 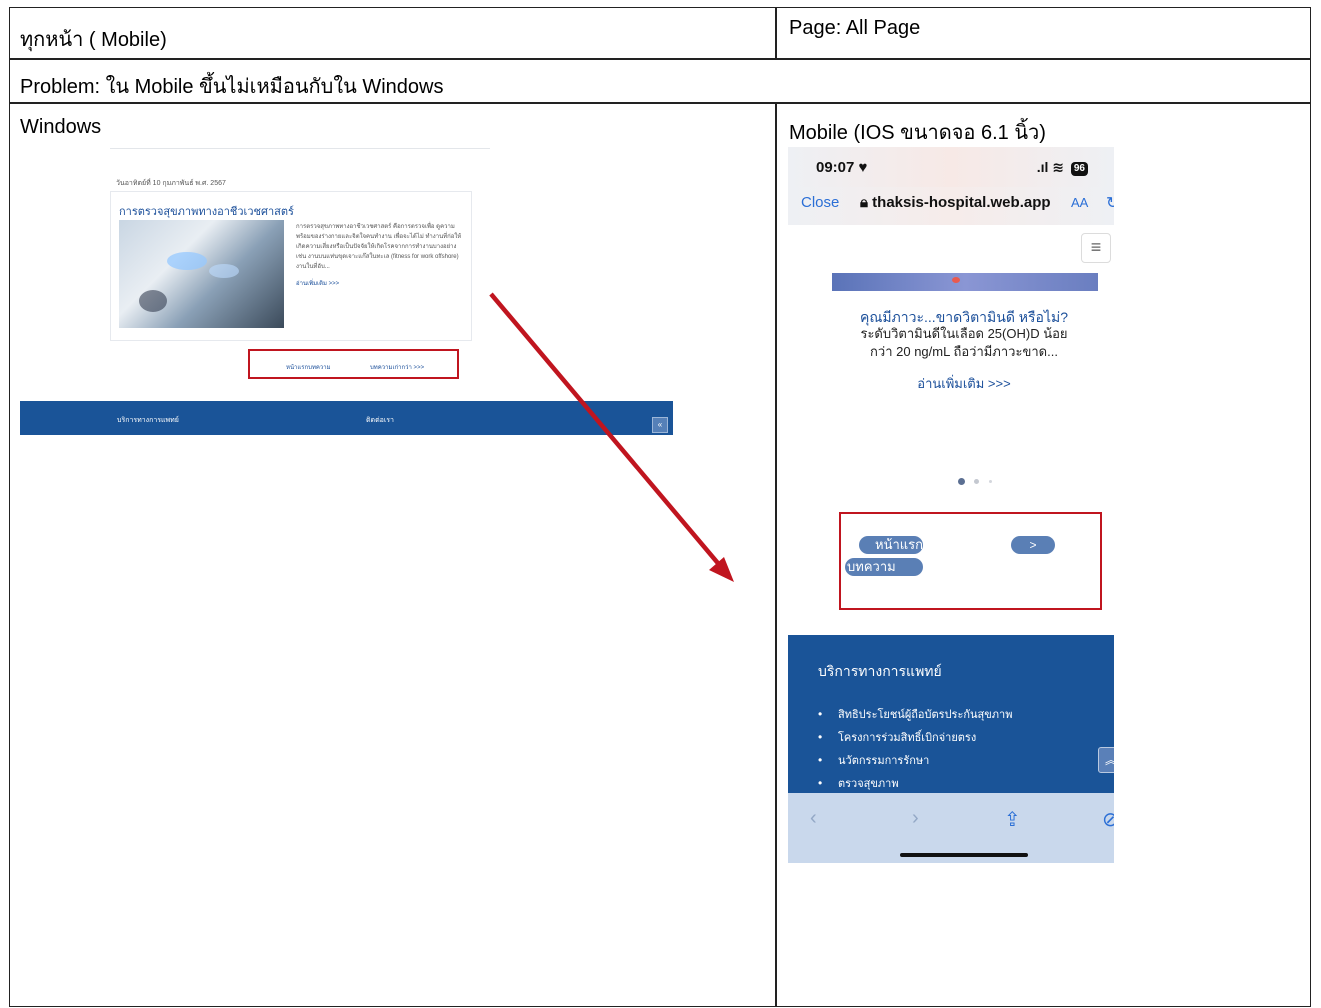 I want to click on battery-icon: 96, so click(x=1079, y=169).